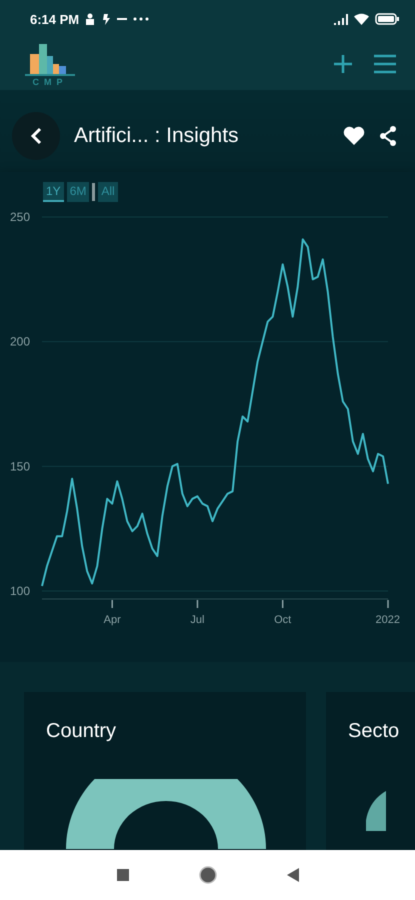 This screenshot has height=900, width=415. What do you see at coordinates (341, 19) in the screenshot?
I see `signal-icon` at bounding box center [341, 19].